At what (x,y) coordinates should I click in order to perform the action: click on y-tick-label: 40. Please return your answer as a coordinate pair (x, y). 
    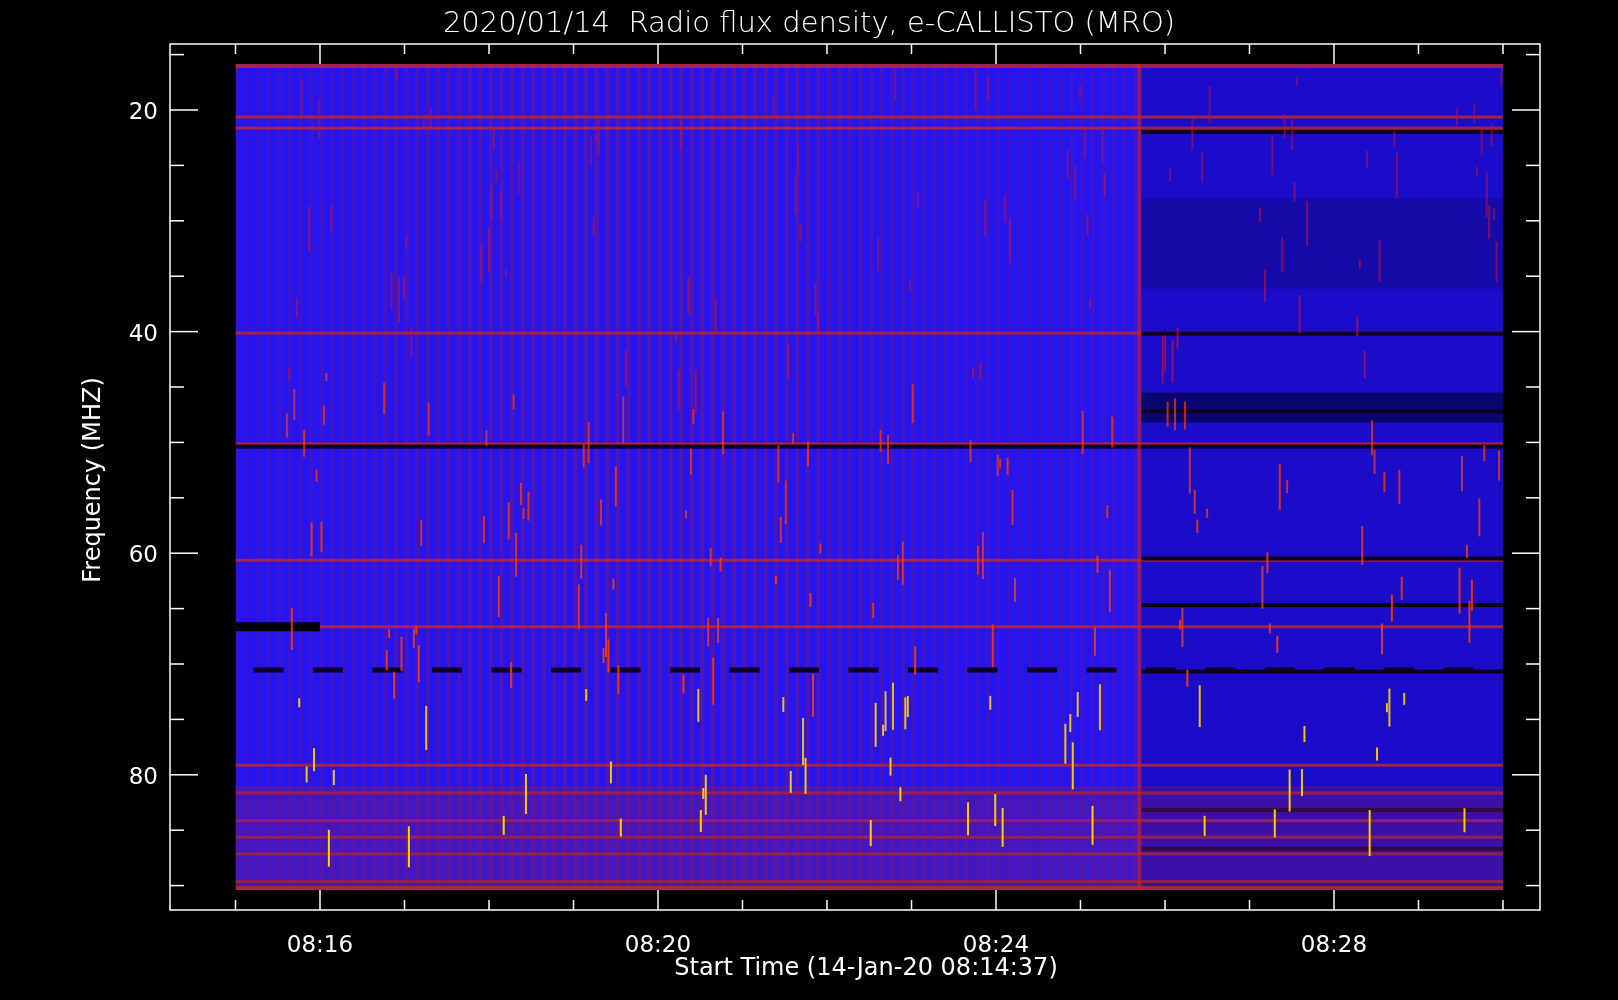
    Looking at the image, I should click on (143, 332).